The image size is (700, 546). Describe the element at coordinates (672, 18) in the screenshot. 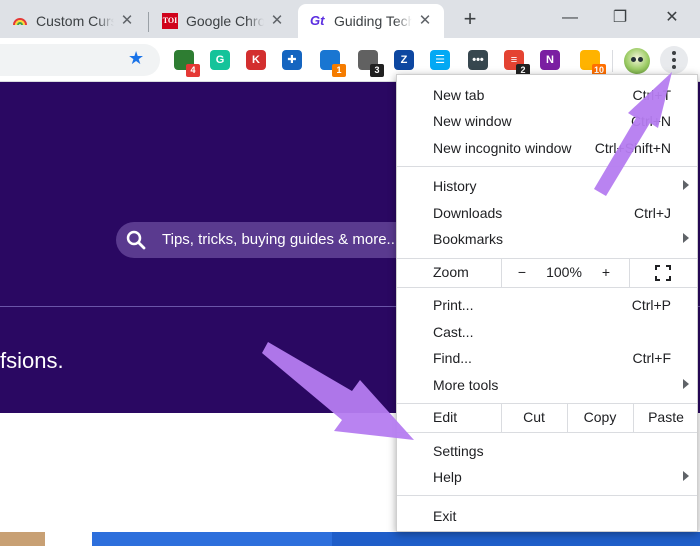

I see `window-close-button: ✕` at that location.